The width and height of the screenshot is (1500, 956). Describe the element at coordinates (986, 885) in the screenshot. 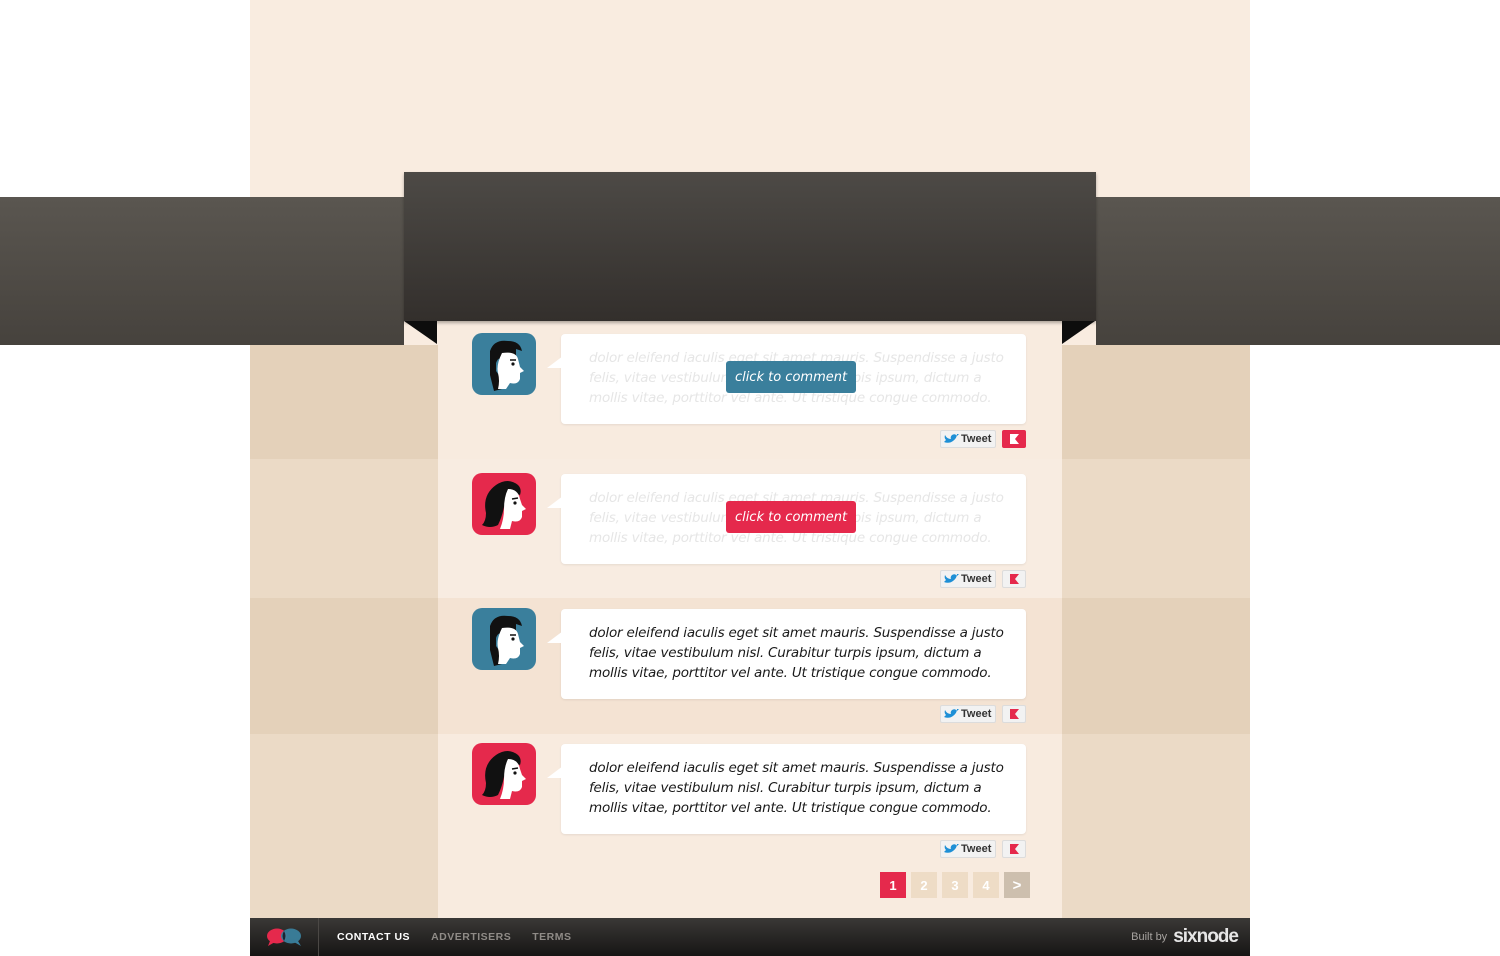

I see `page-4-button: 4` at that location.